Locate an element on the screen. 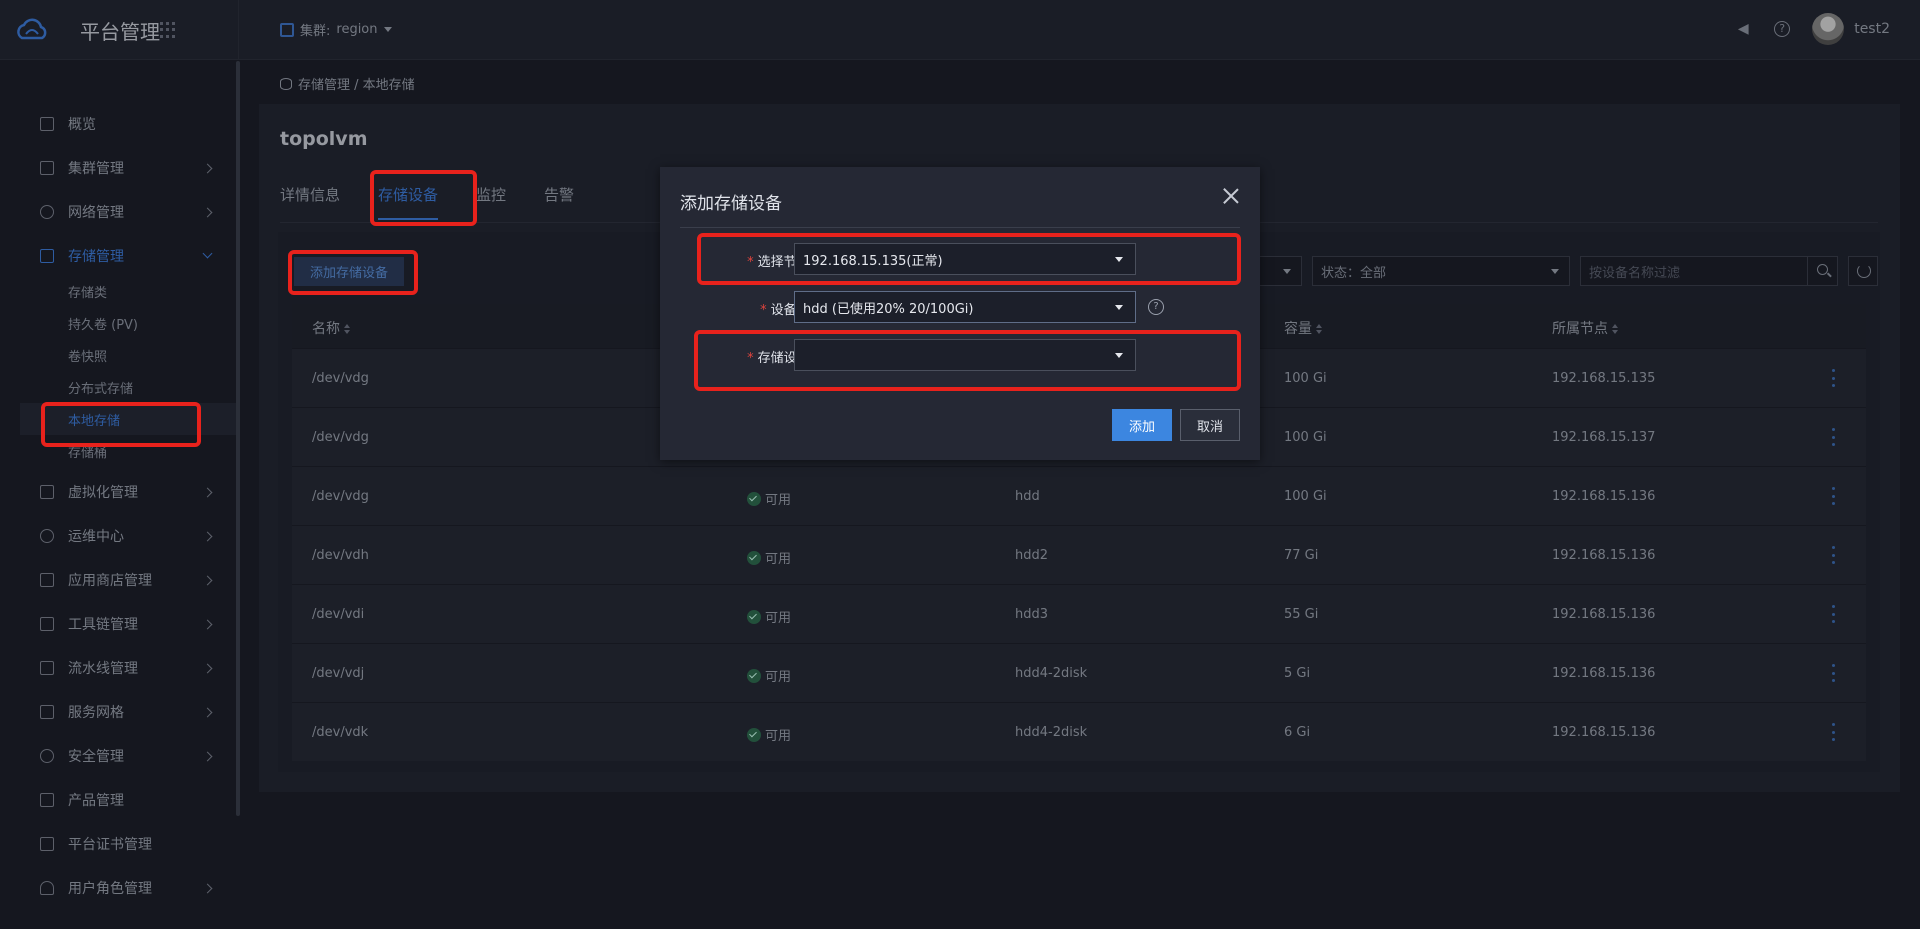 Image resolution: width=1920 pixels, height=929 pixels. cancel-button: 取消 is located at coordinates (1210, 425).